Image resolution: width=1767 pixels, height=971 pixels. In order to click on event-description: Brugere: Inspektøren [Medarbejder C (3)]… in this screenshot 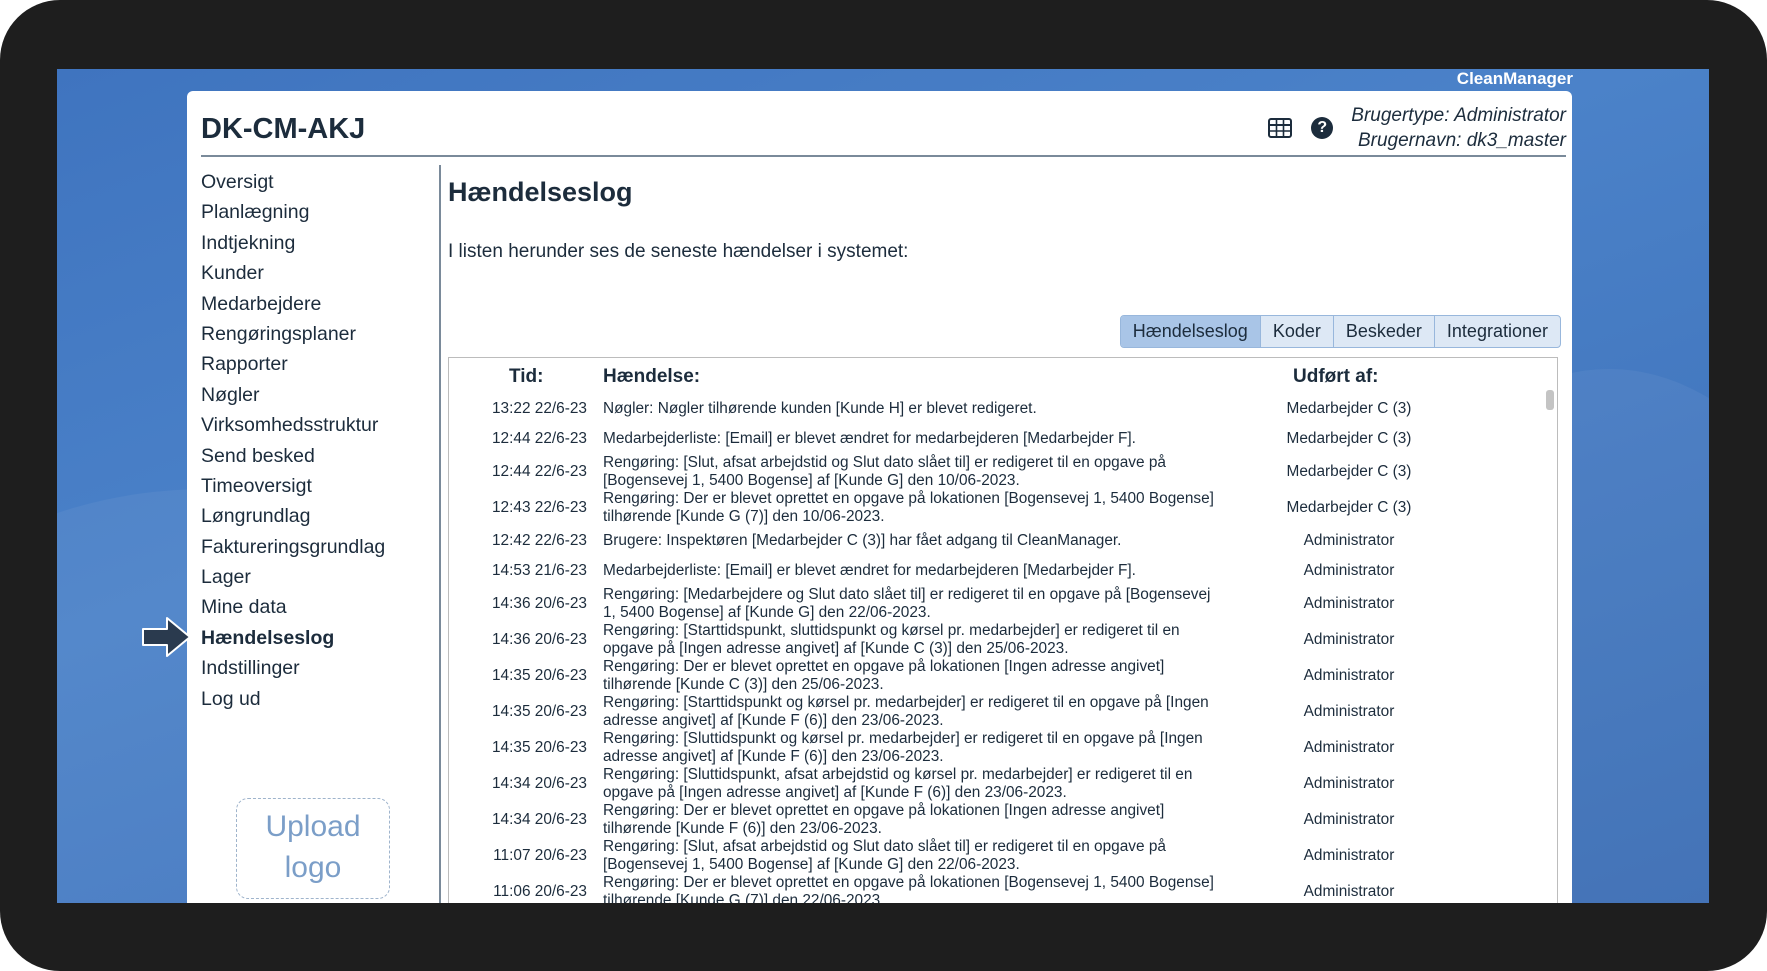, I will do `click(862, 540)`.